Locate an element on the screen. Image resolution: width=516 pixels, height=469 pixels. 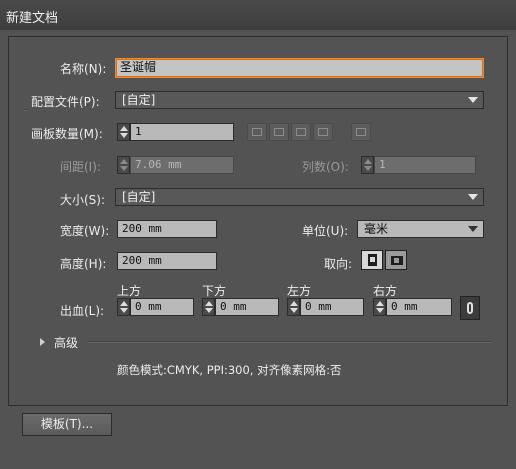
advanced-divider is located at coordinates (289, 342).